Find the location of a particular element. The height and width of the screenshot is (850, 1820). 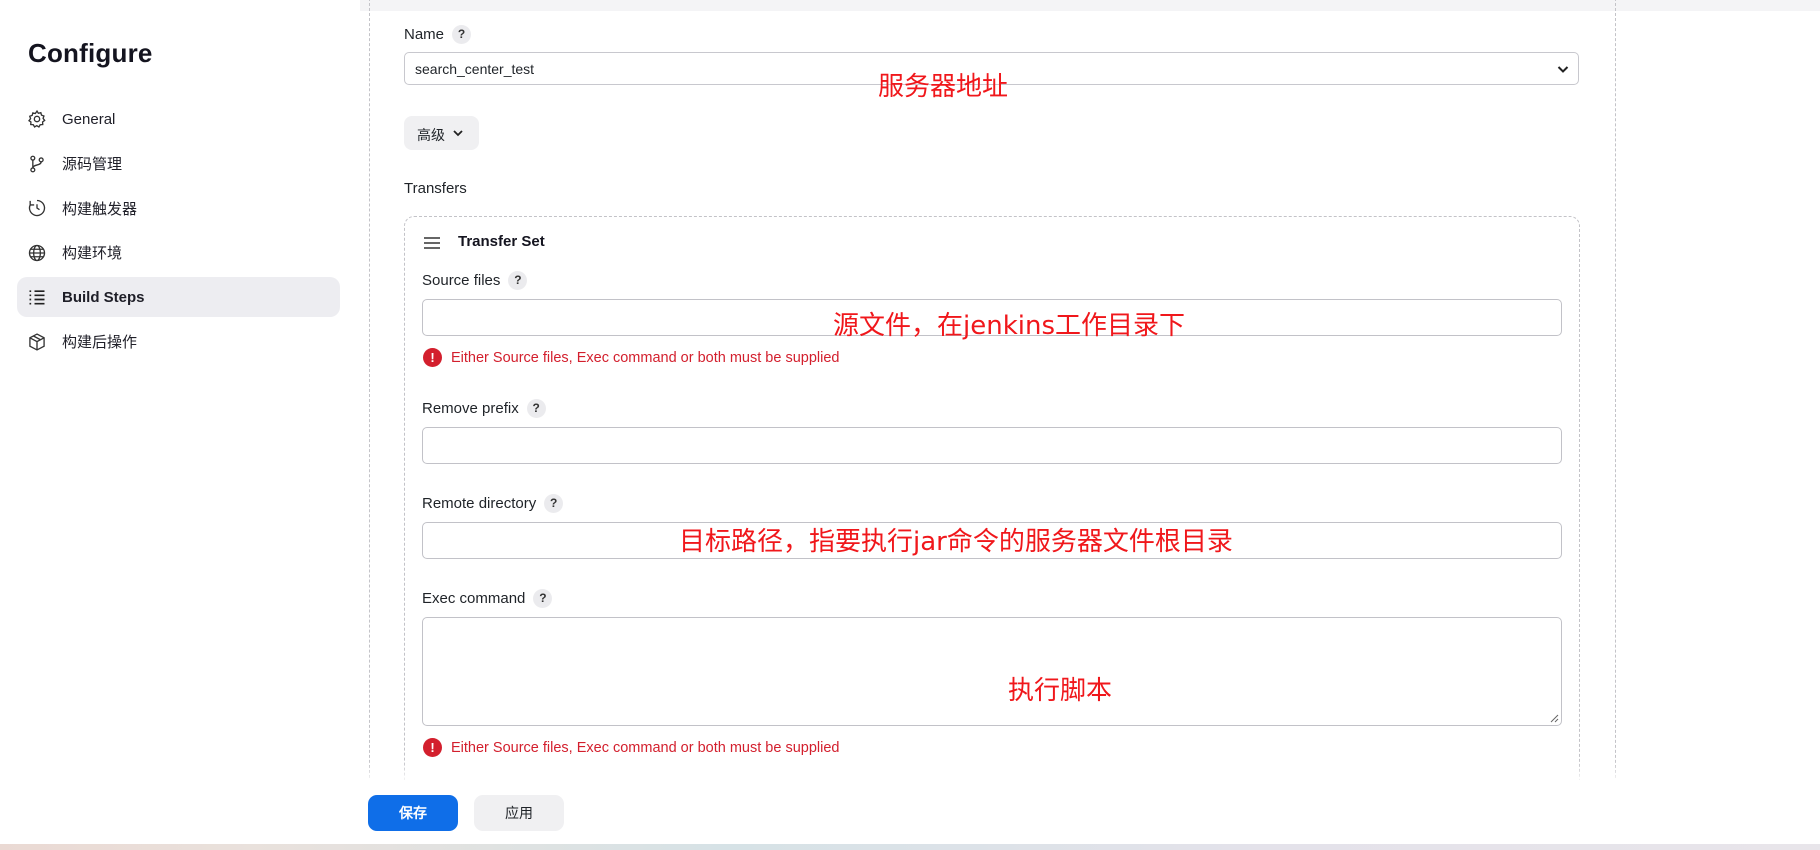

sidebar-item-scm: 源码管理 is located at coordinates (178, 164).